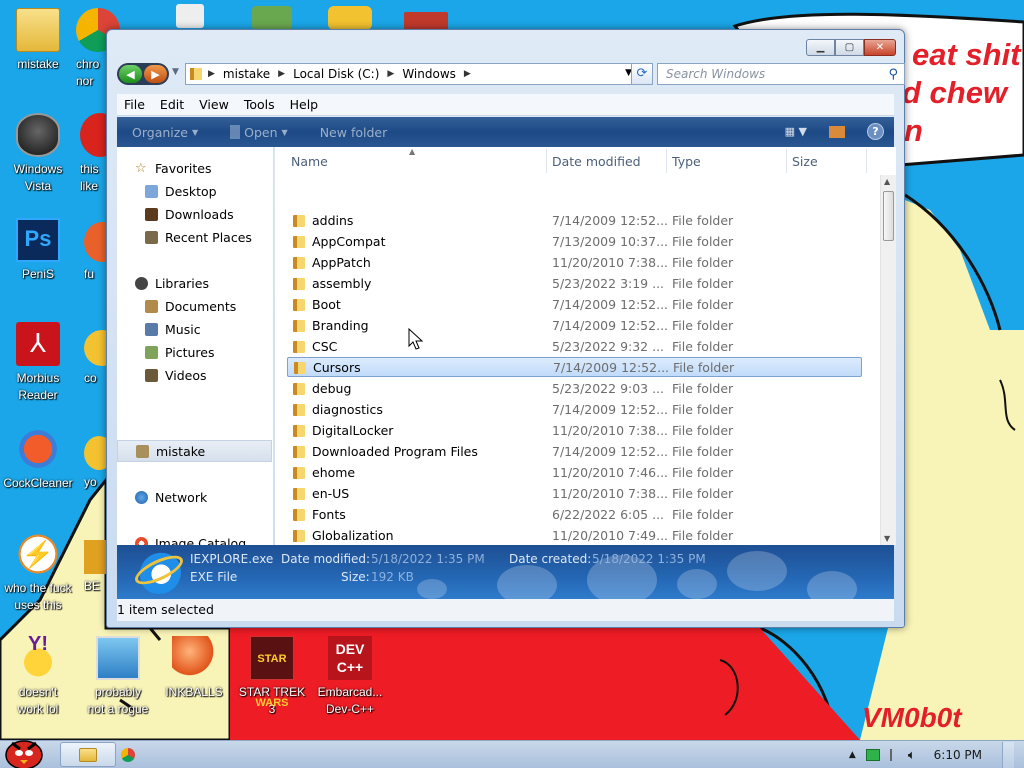 The height and width of the screenshot is (768, 1024). I want to click on desktop-icon-rogue: probably not a rogue, so click(118, 677).